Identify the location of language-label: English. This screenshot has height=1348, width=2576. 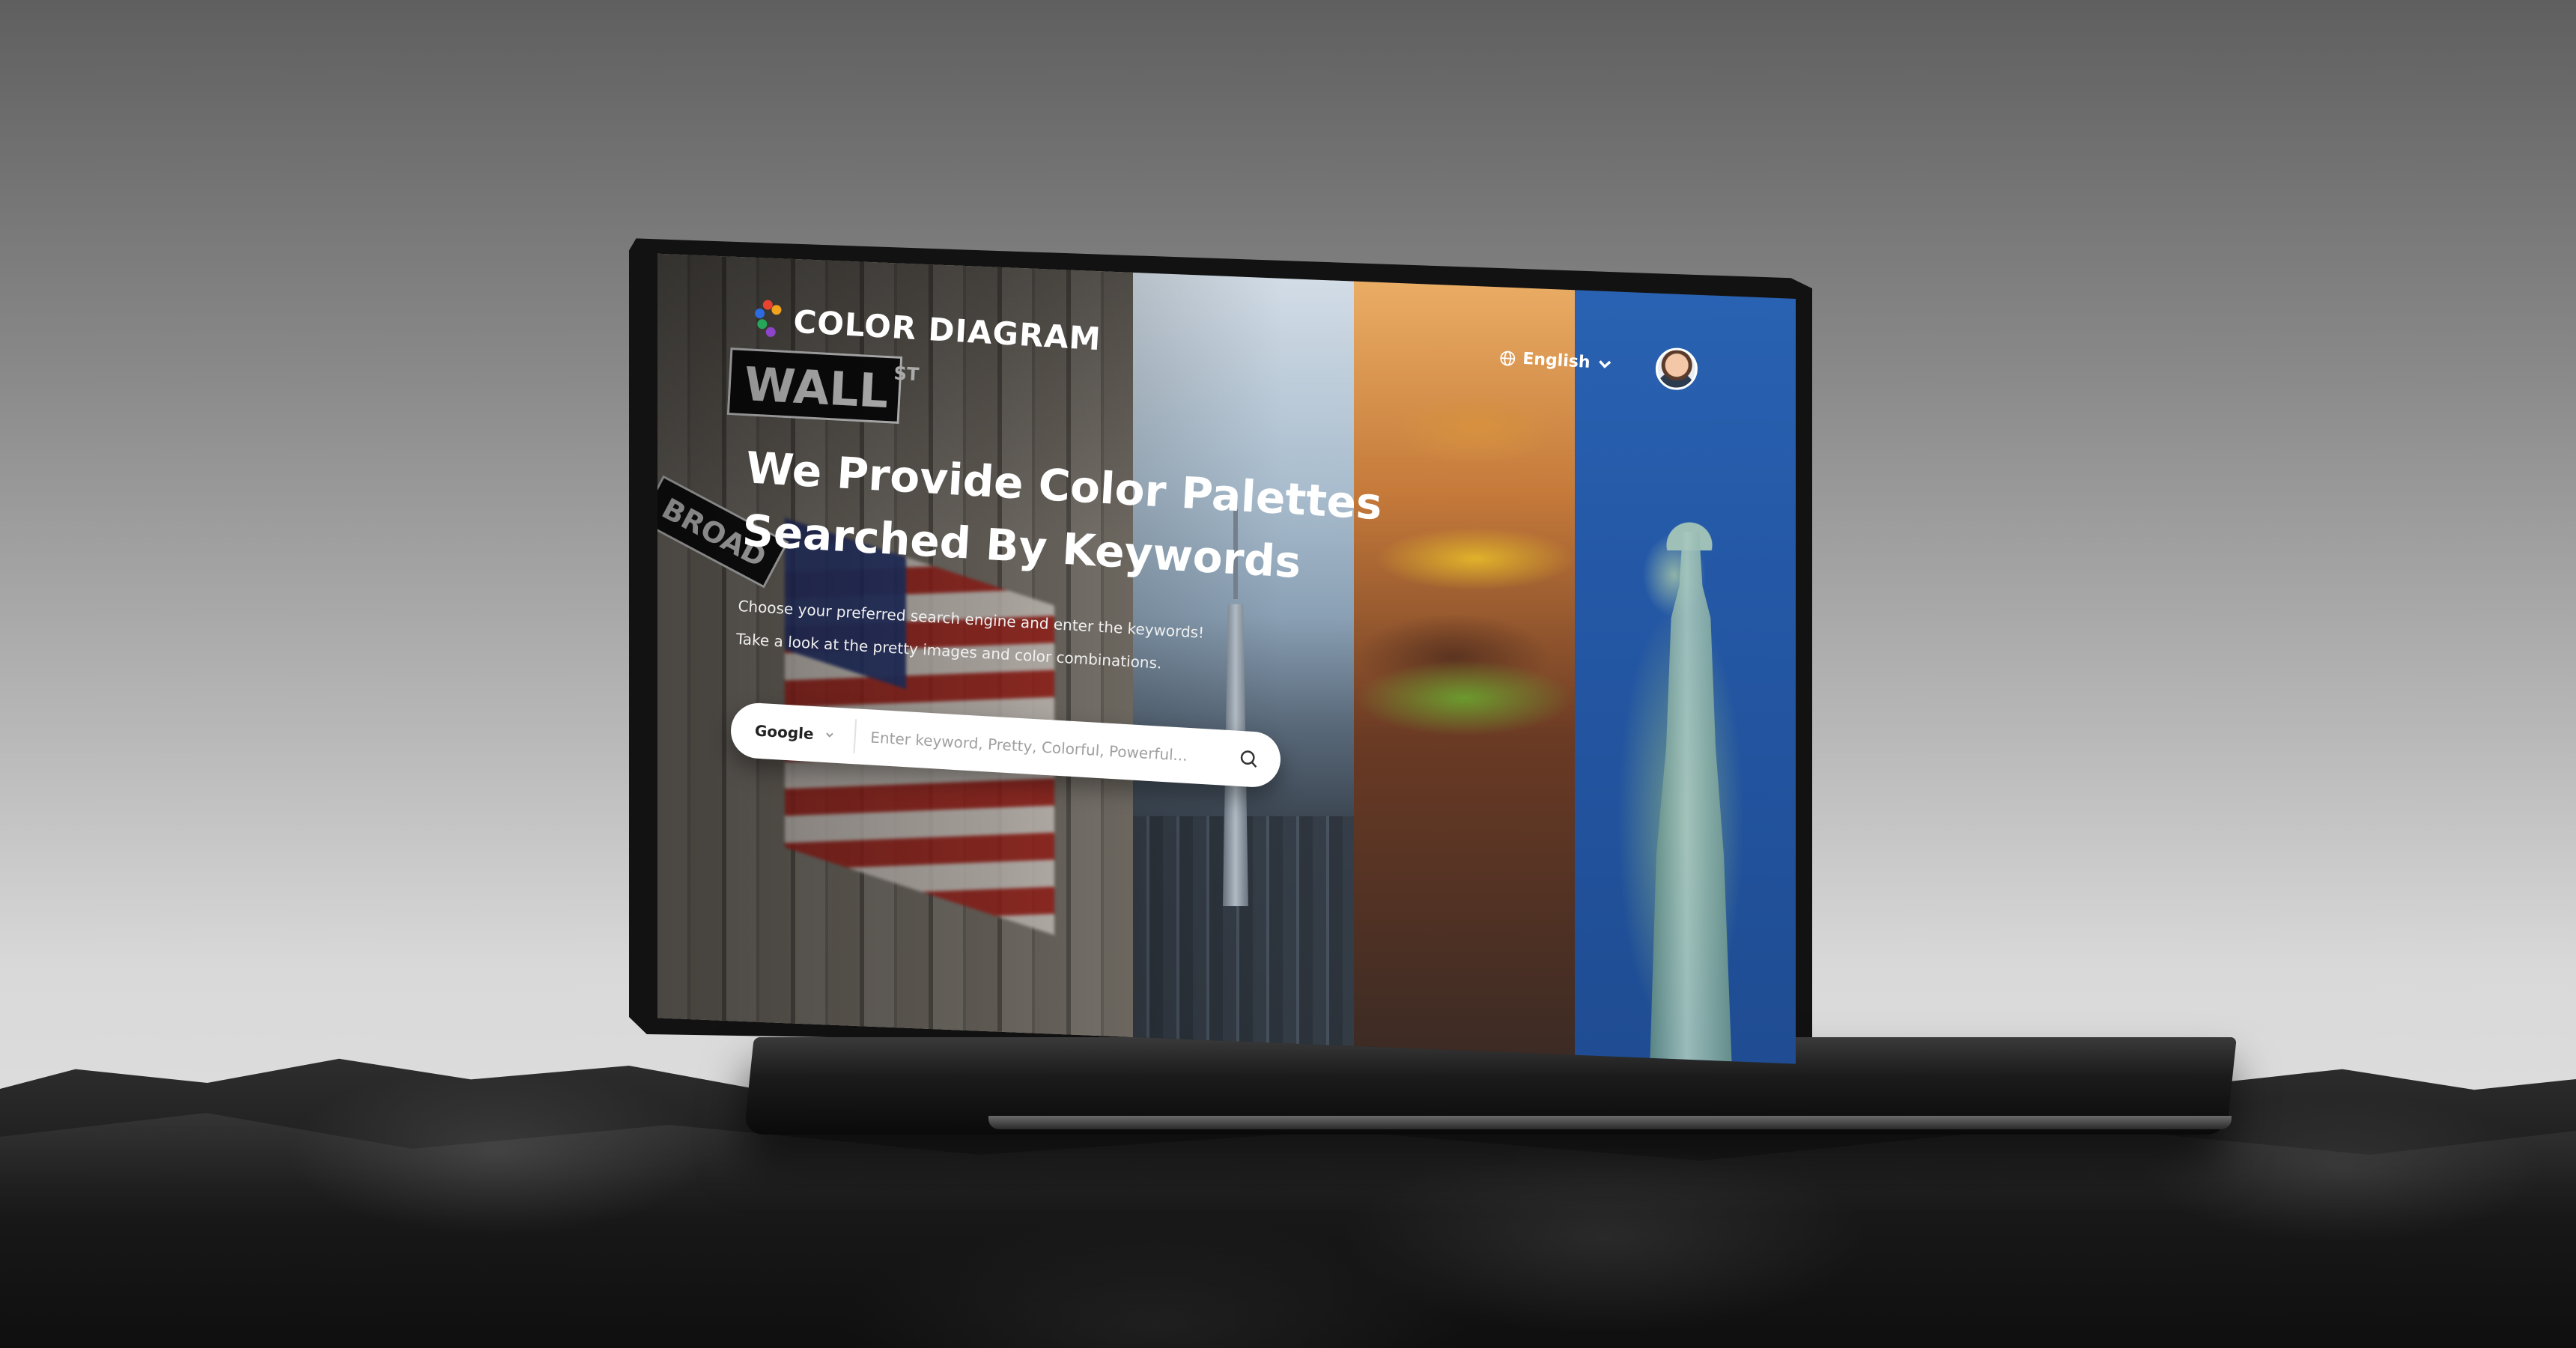
(1556, 360).